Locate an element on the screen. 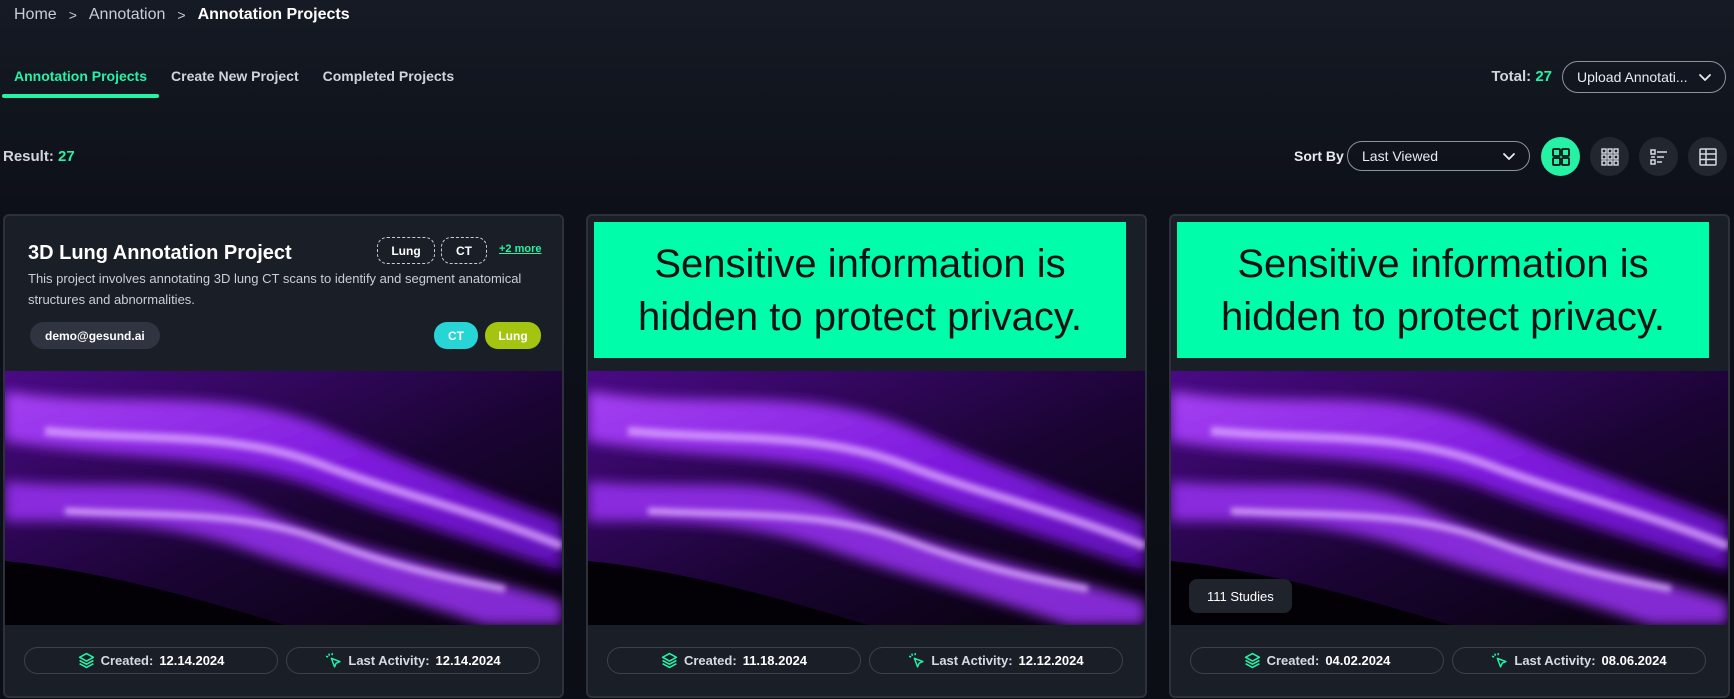 This screenshot has height=699, width=1734. created-date-pill: Created: 11.18.2024 is located at coordinates (734, 660).